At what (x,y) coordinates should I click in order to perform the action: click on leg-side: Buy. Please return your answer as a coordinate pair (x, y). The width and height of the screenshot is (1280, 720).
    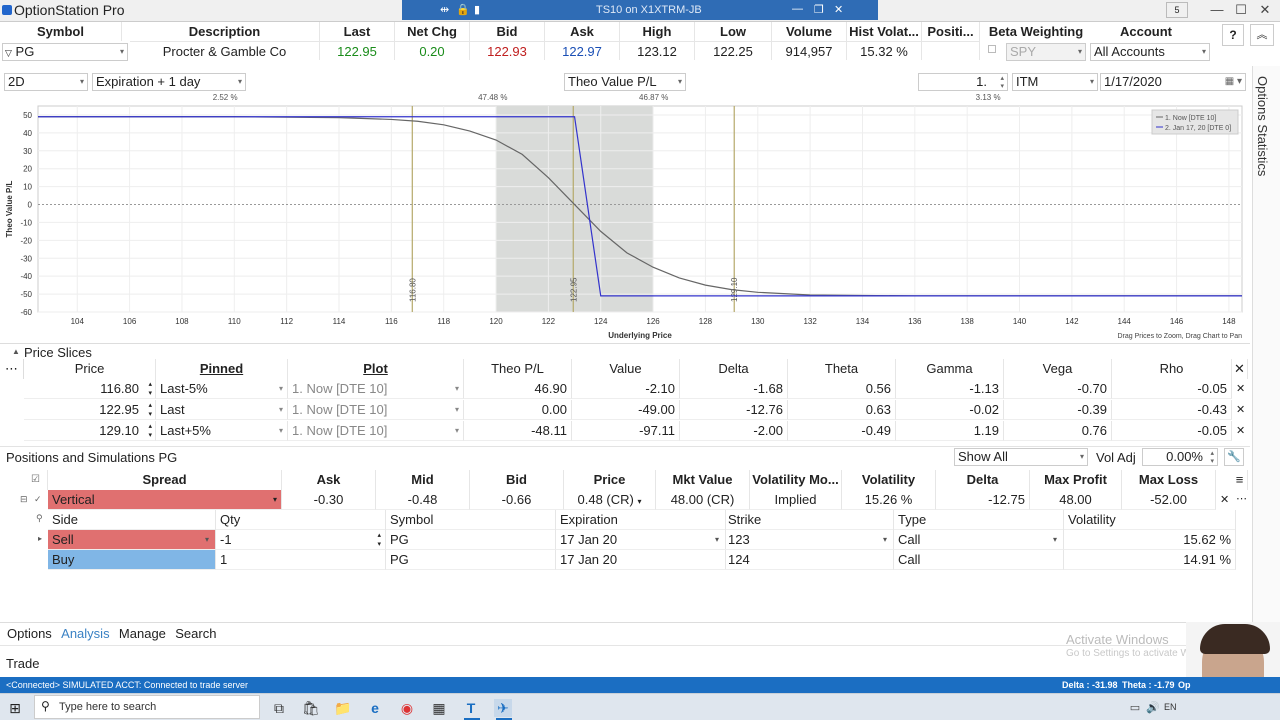
    Looking at the image, I should click on (132, 560).